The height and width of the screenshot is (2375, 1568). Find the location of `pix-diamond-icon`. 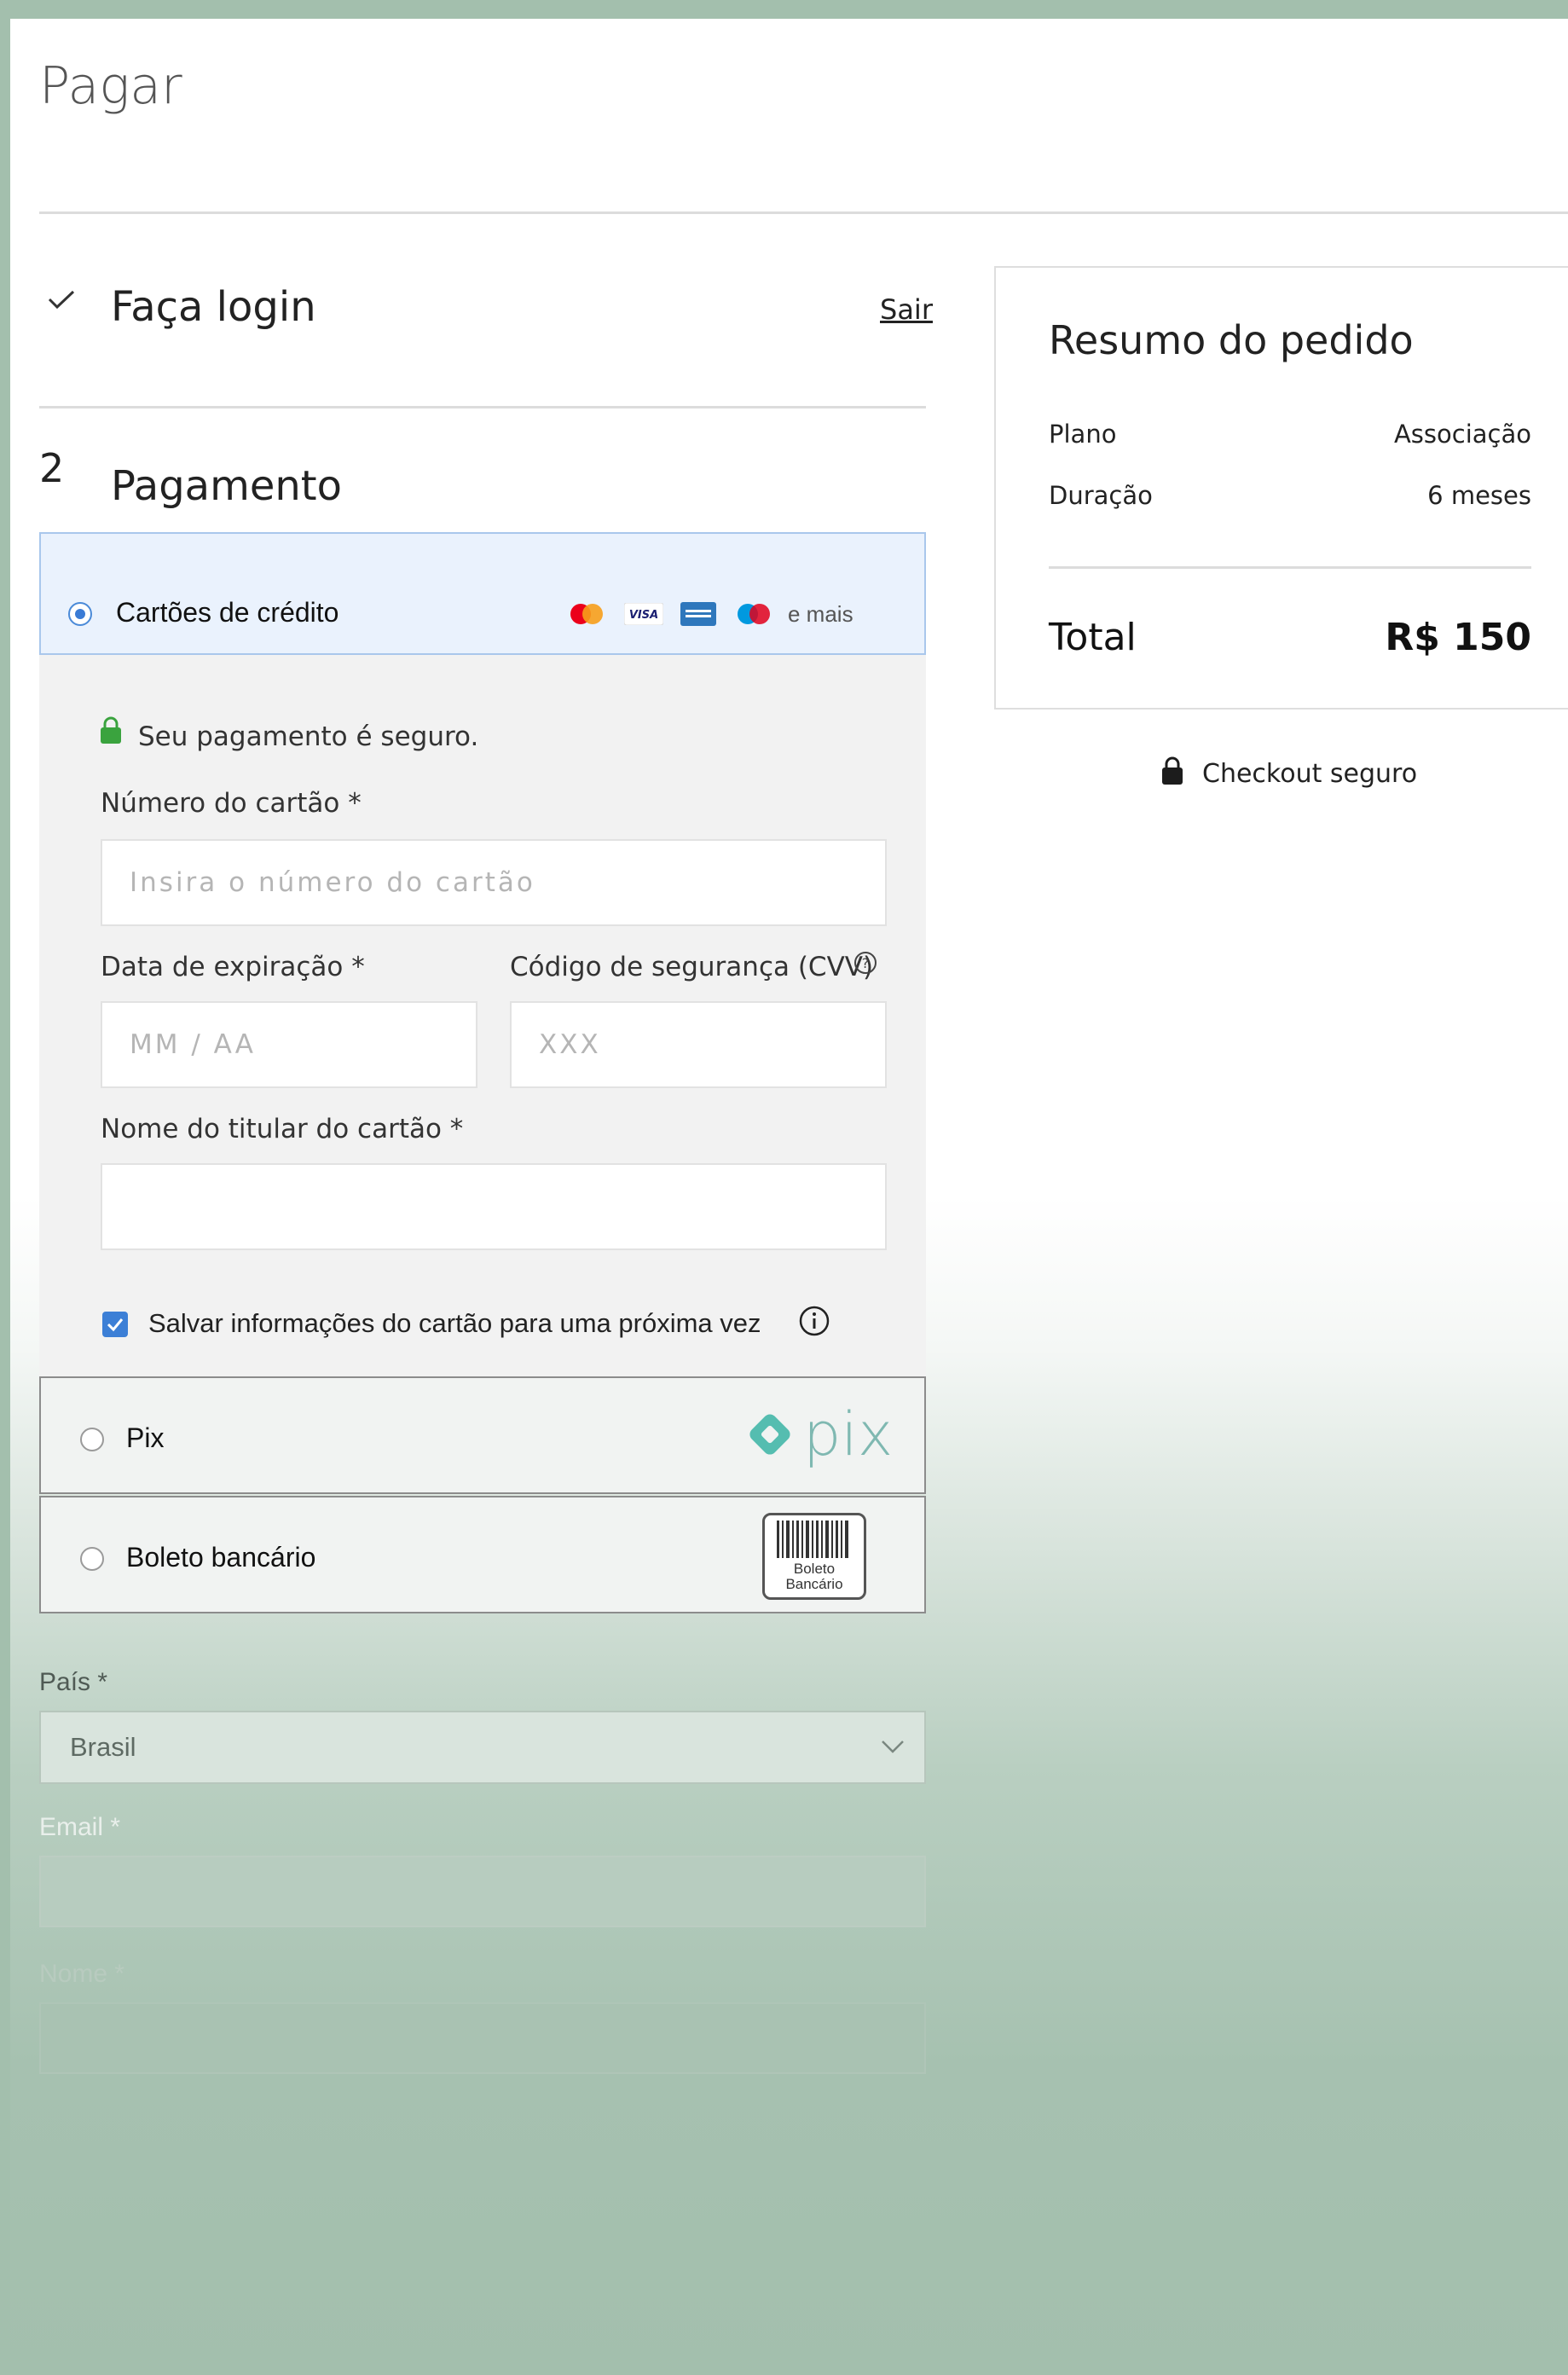

pix-diamond-icon is located at coordinates (769, 1435).